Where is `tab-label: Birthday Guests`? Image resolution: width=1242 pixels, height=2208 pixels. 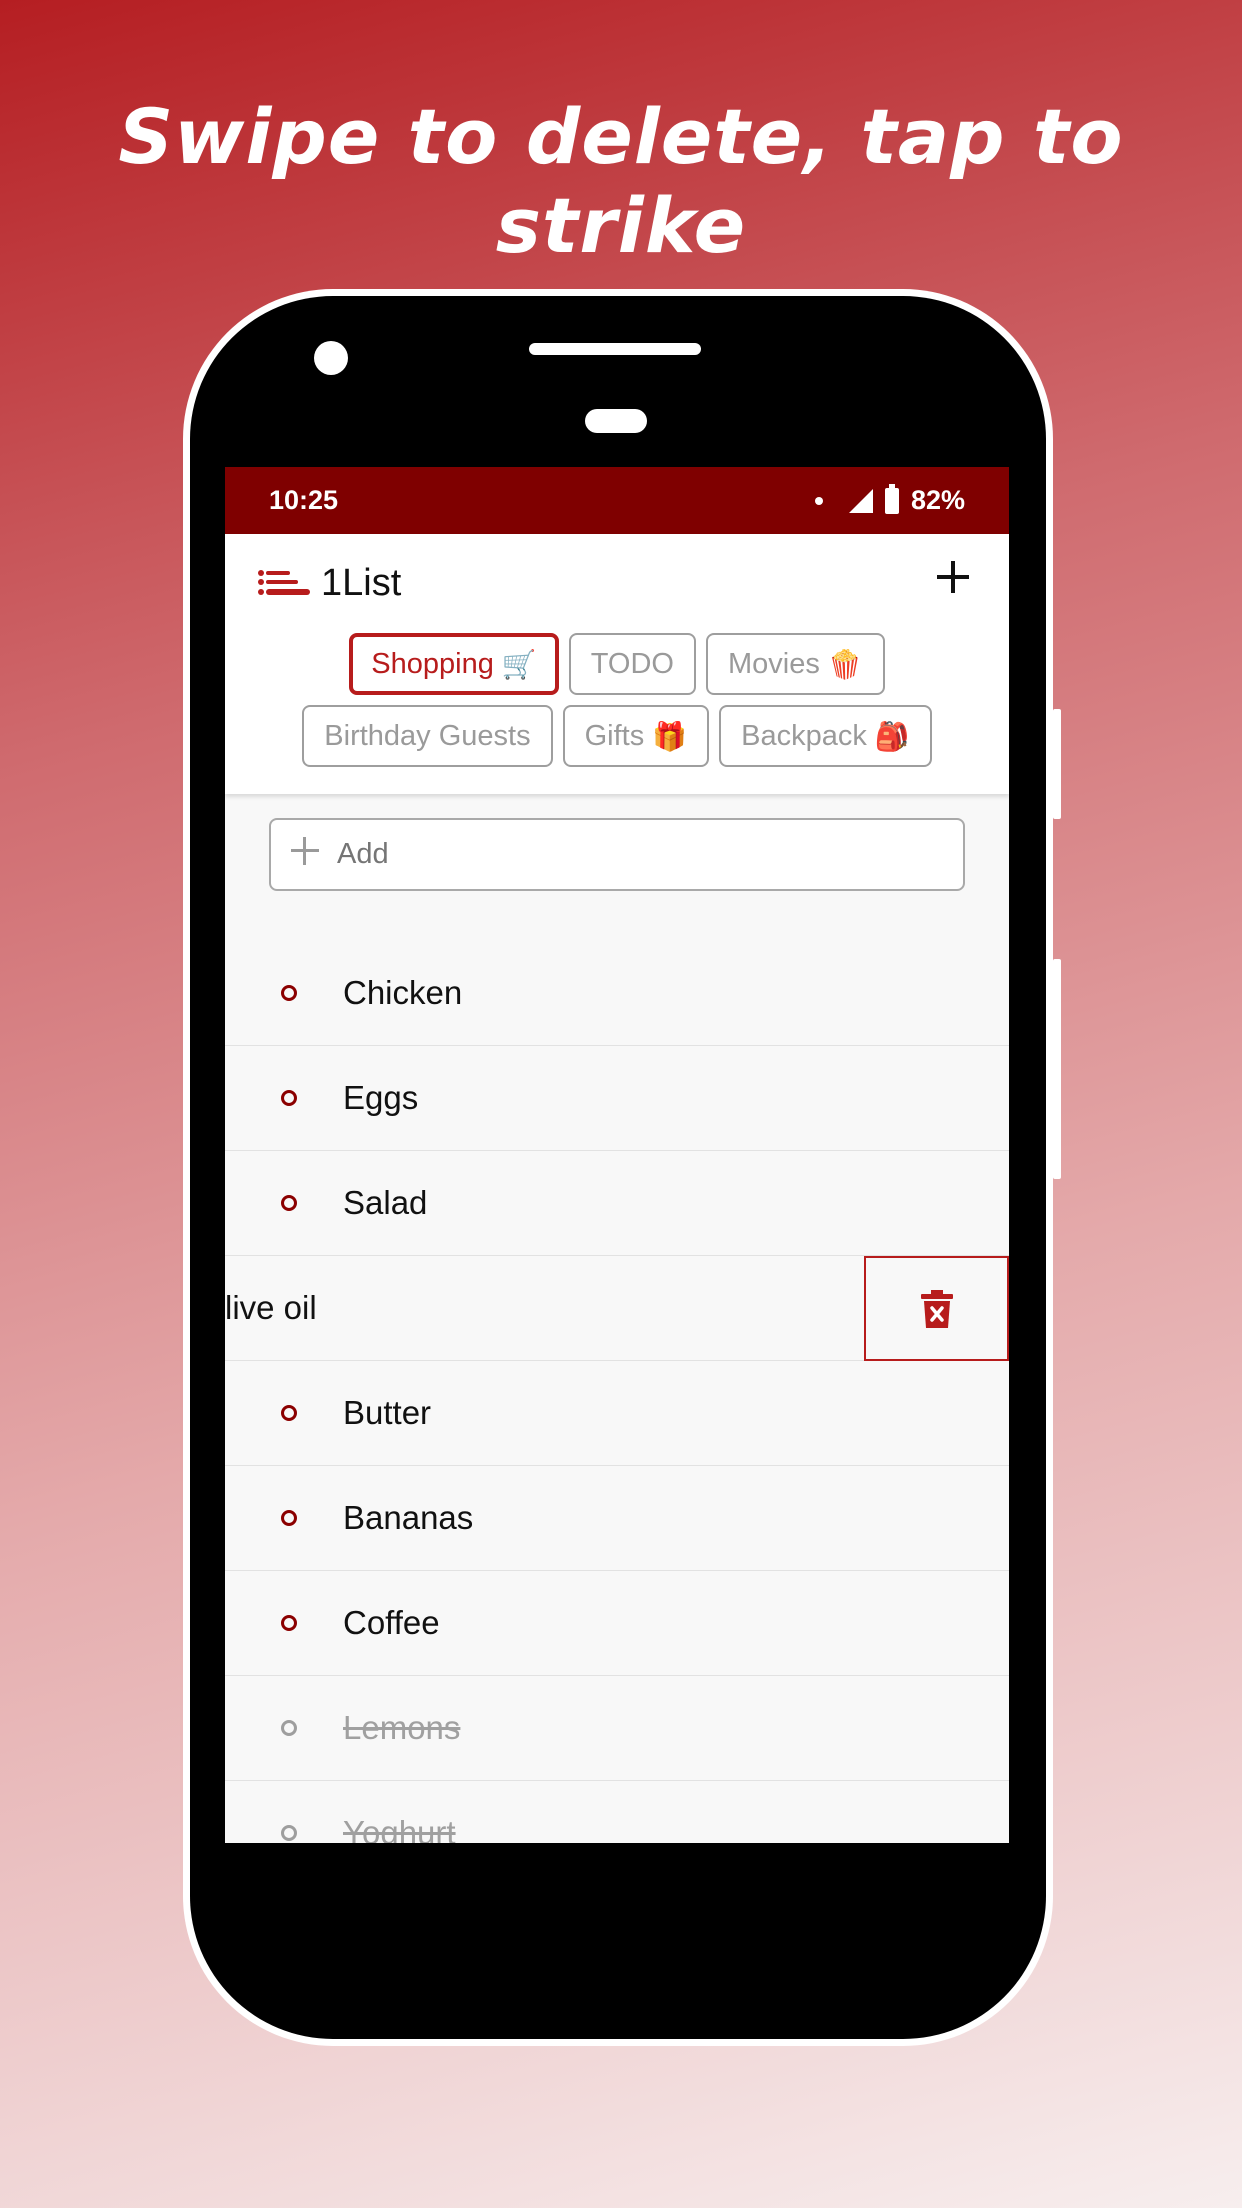 tab-label: Birthday Guests is located at coordinates (427, 735).